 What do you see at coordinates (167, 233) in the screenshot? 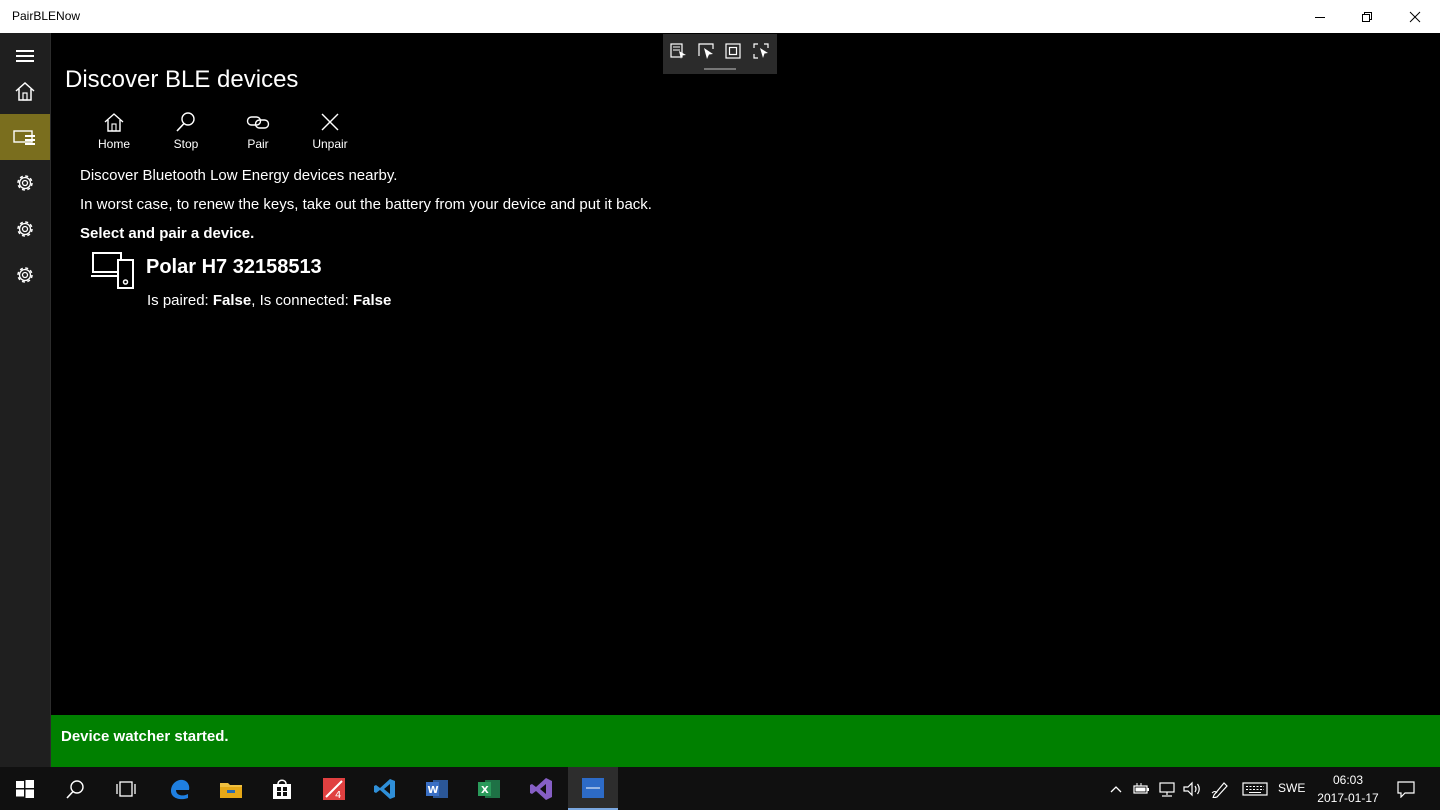
I see `instruction-text: Select and pair a device.` at bounding box center [167, 233].